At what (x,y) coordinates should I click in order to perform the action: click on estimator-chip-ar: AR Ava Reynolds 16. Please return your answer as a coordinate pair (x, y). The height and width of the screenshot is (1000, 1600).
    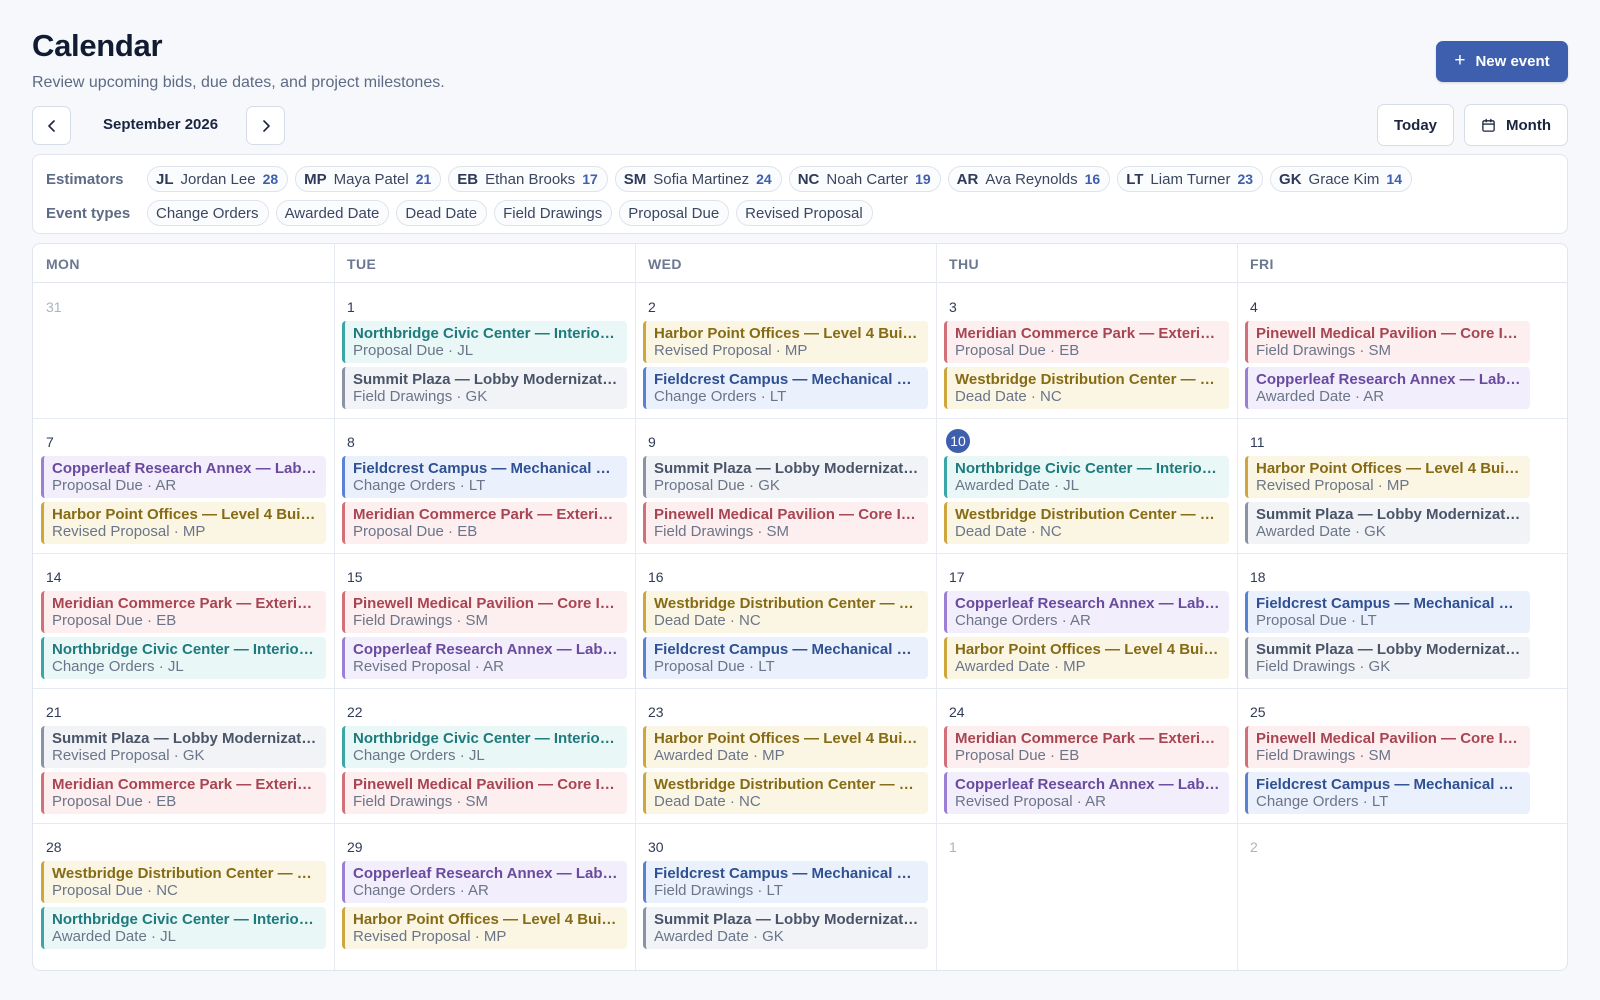
    Looking at the image, I should click on (1029, 179).